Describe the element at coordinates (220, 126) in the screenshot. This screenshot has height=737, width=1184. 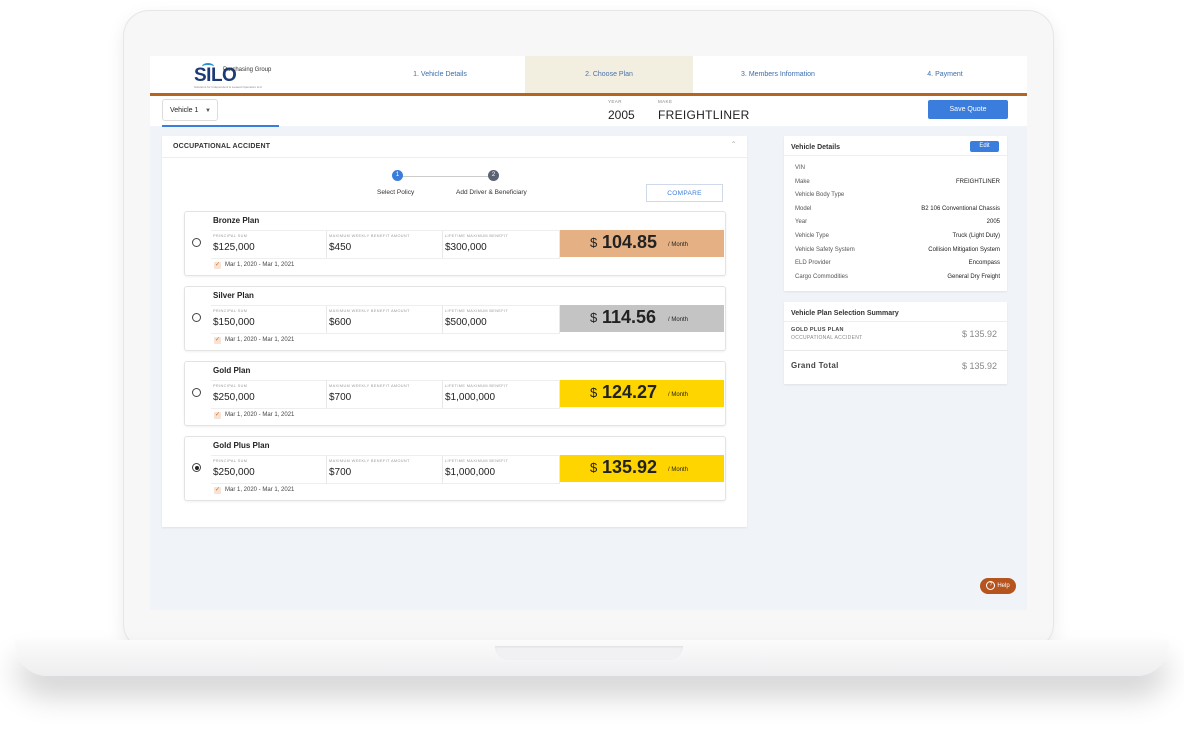
I see `vehicle-tab-indicator` at that location.